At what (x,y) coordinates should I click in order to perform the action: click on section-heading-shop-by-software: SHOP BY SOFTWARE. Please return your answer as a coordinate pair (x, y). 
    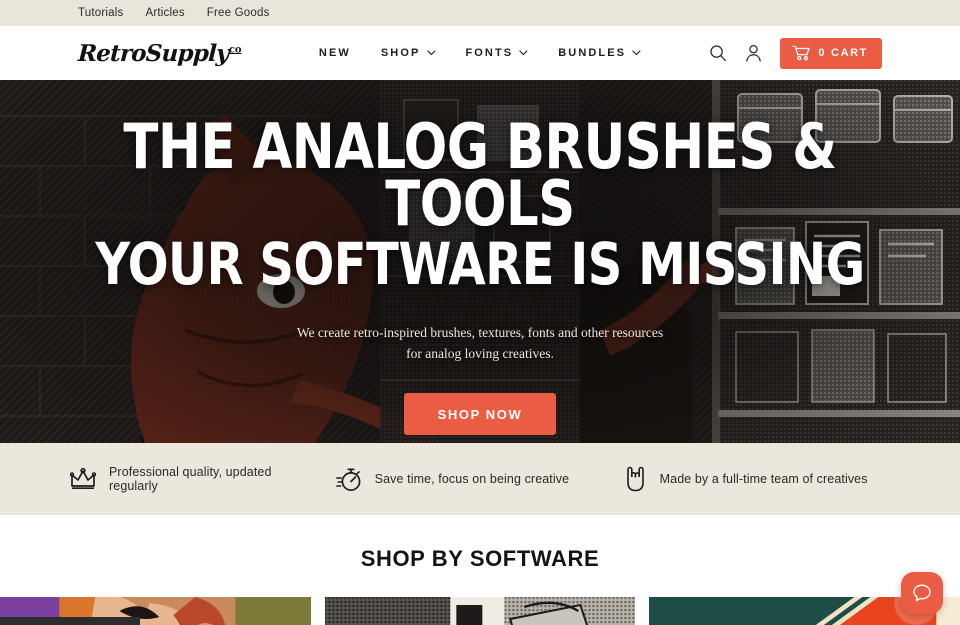
    Looking at the image, I should click on (480, 558).